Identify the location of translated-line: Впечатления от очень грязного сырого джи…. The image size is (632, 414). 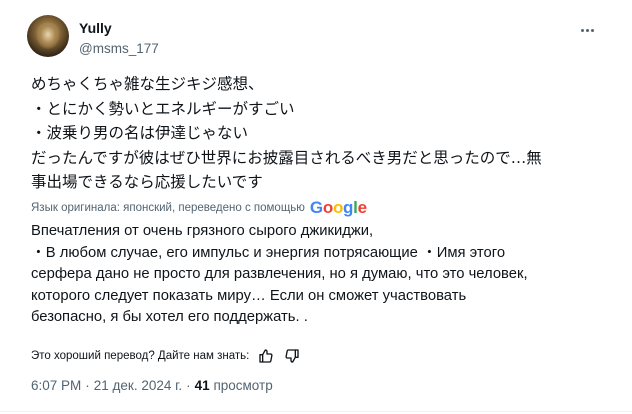
(202, 231).